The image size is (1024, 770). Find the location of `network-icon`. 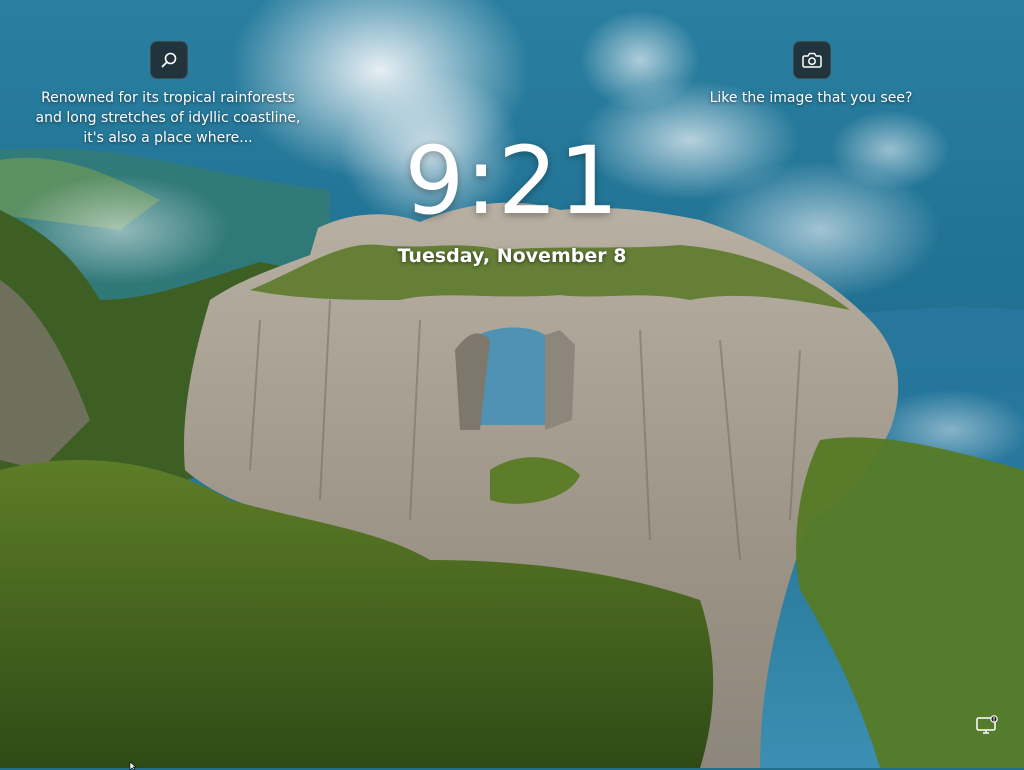

network-icon is located at coordinates (987, 724).